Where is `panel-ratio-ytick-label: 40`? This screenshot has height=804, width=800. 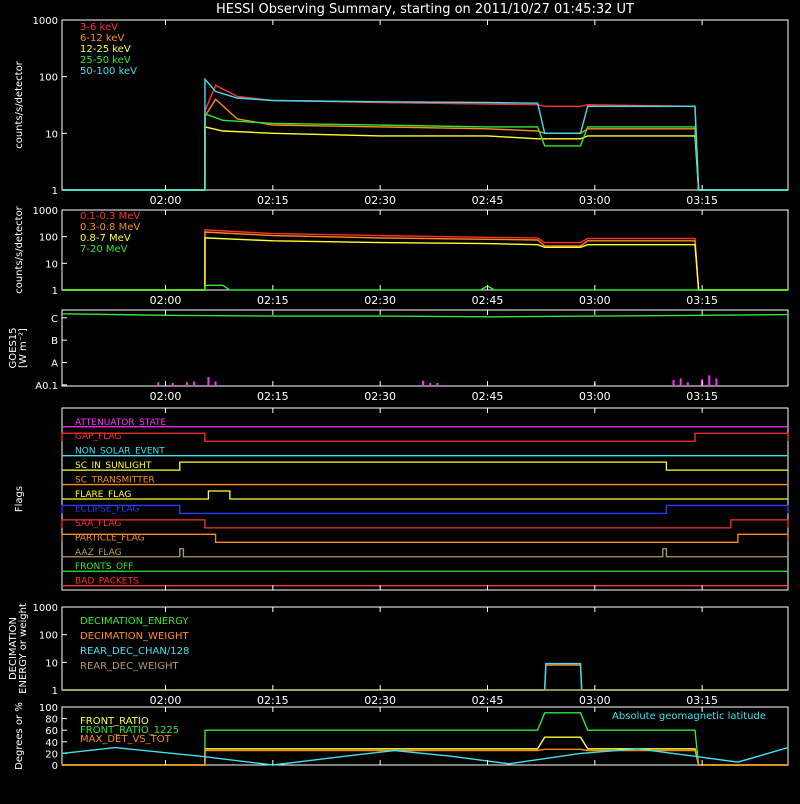
panel-ratio-ytick-label: 40 is located at coordinates (51, 743).